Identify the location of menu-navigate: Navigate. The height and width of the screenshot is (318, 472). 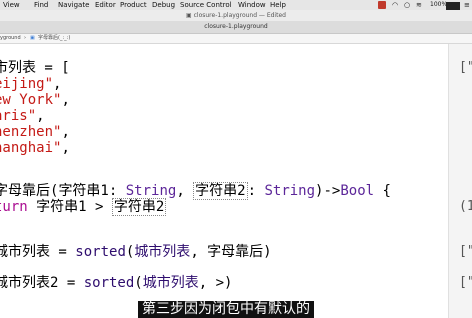
(73, 5).